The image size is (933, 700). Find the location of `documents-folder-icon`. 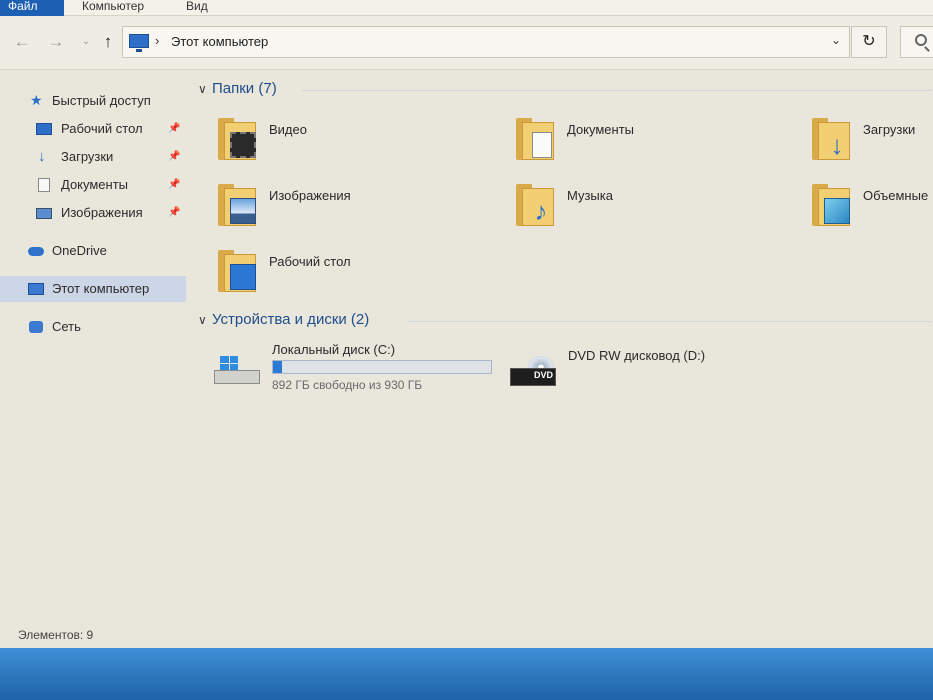

documents-folder-icon is located at coordinates (534, 139).